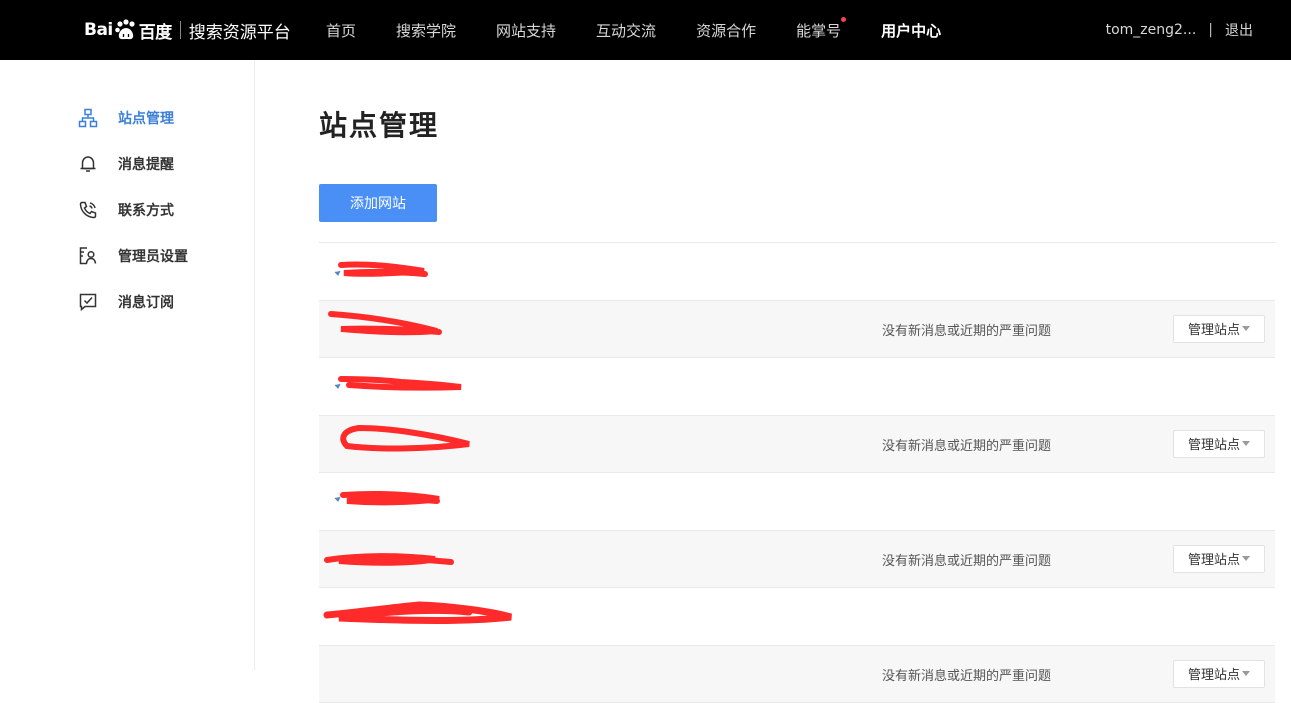 Image resolution: width=1291 pixels, height=703 pixels. I want to click on nav-label: 能掌号, so click(818, 31).